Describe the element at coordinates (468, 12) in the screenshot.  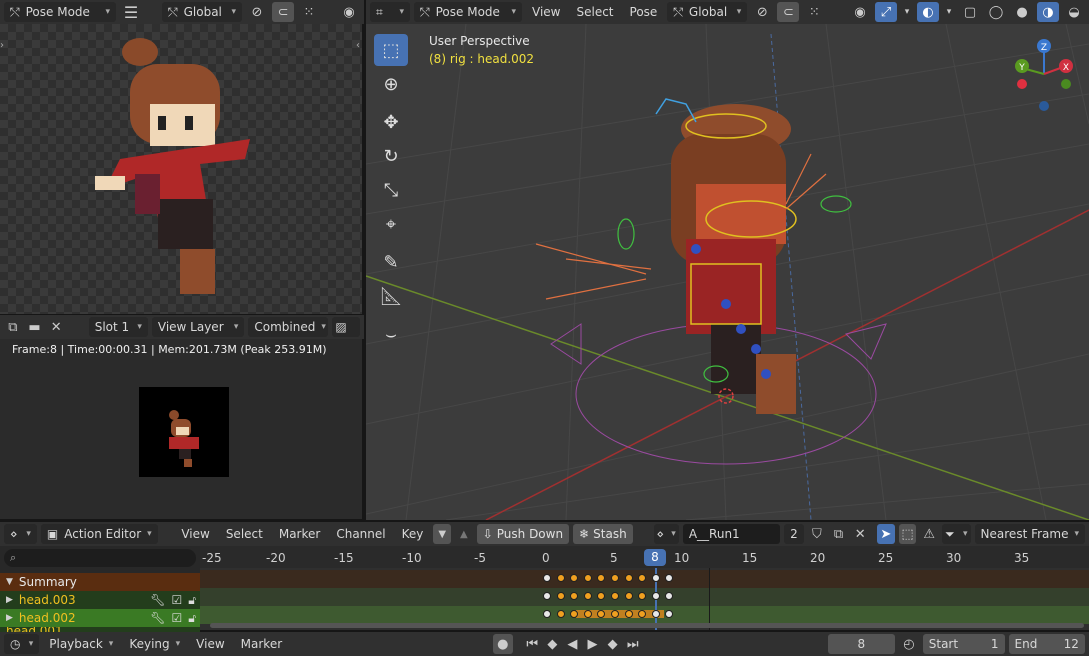
I see `viewport-mode-dropdown: ⤲ Pose Mode ▾` at that location.